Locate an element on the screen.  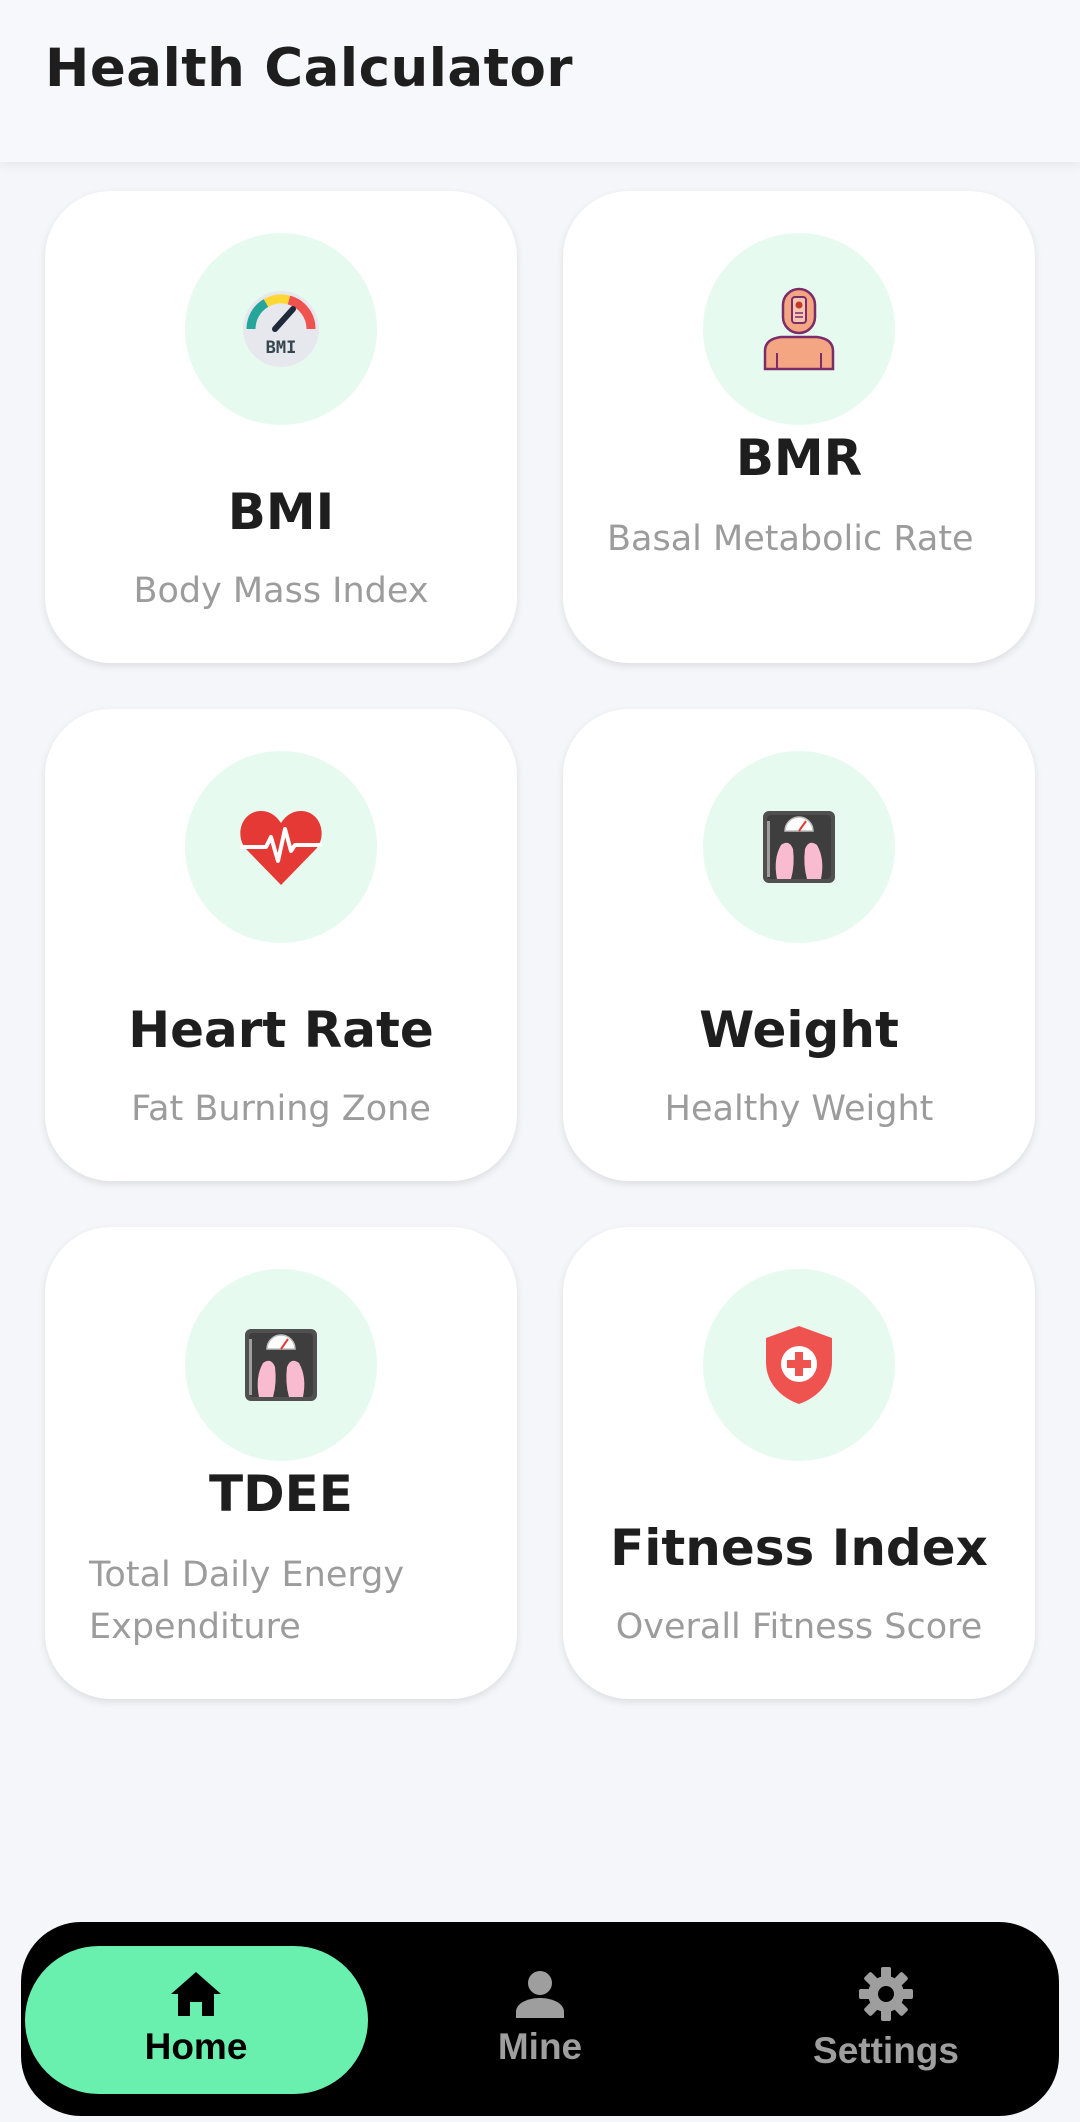
card-fitness-index: Fitness Index Overall Fitness Score is located at coordinates (799, 1463).